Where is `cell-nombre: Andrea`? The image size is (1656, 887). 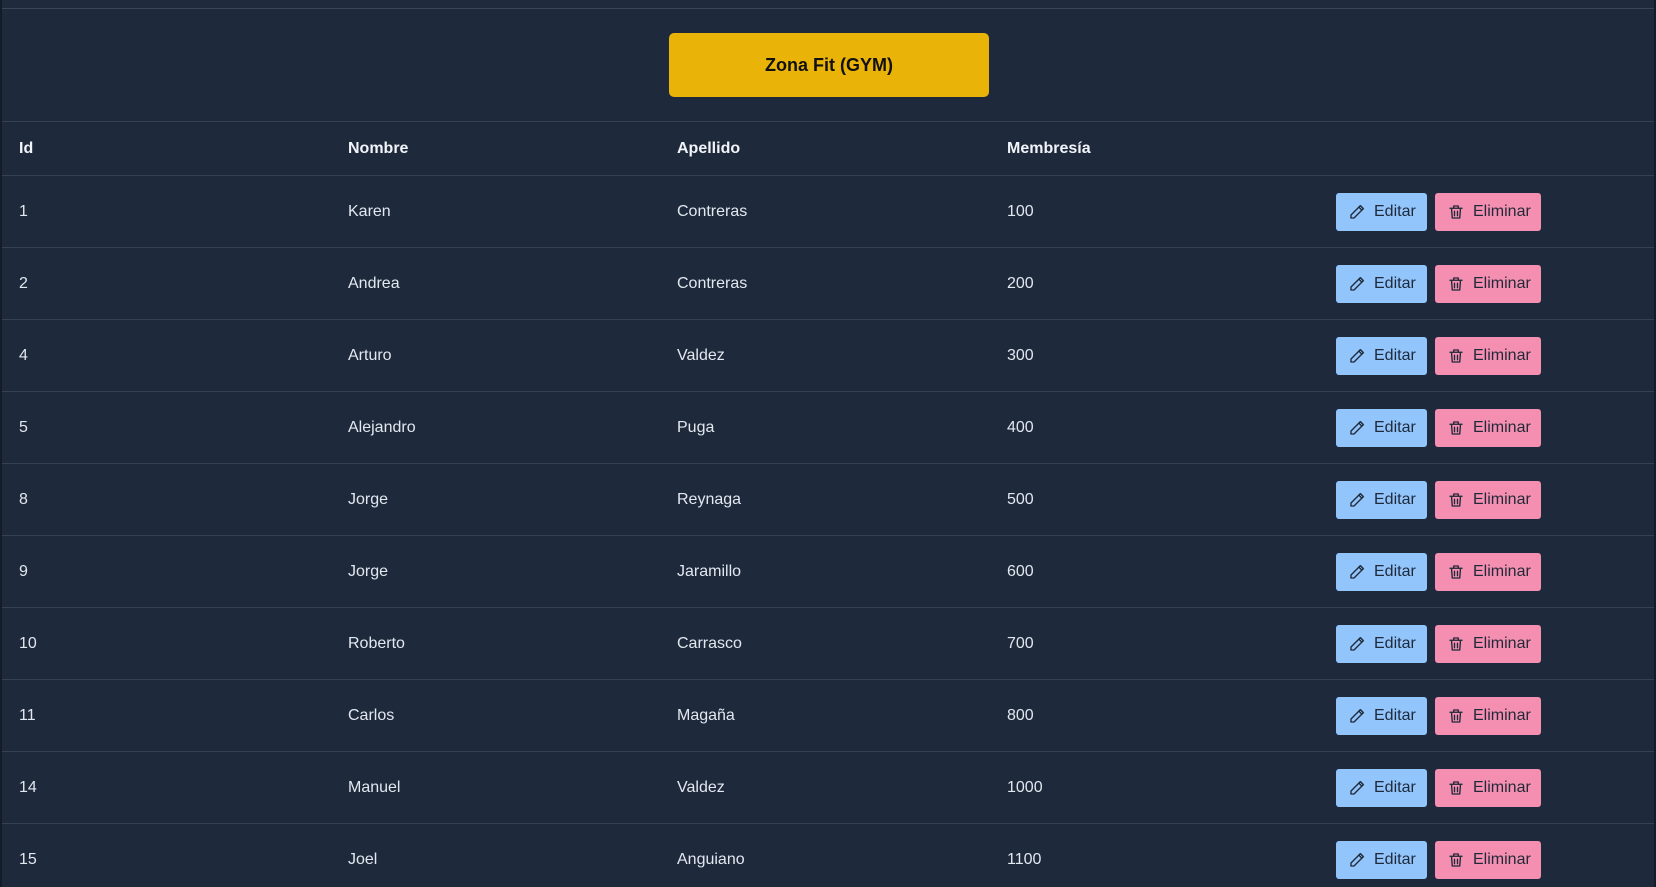 cell-nombre: Andrea is located at coordinates (374, 283).